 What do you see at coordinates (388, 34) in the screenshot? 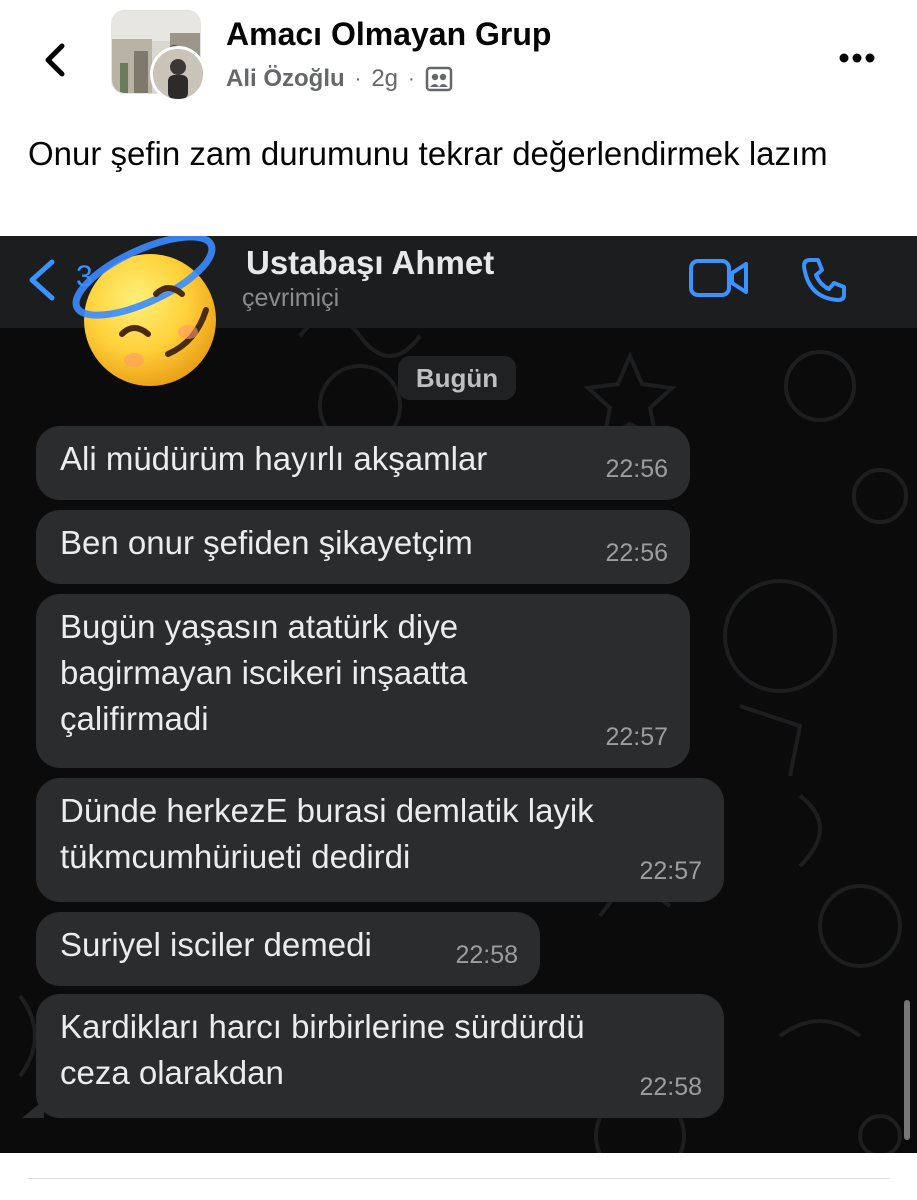
I see `group-name: Amacı Olmayan Grup` at bounding box center [388, 34].